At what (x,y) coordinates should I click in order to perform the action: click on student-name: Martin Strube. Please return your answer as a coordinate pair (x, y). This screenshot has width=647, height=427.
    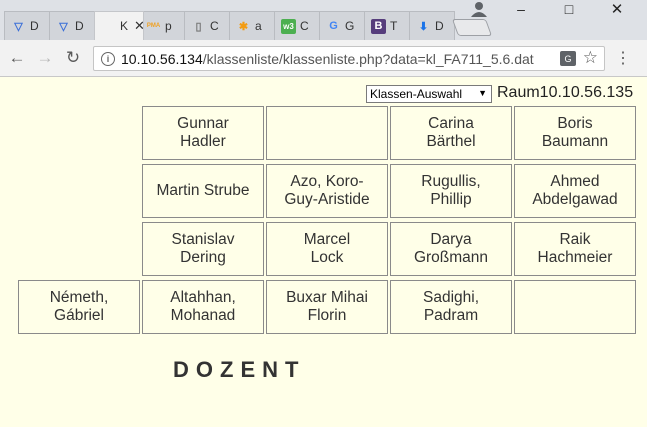
    Looking at the image, I should click on (203, 190).